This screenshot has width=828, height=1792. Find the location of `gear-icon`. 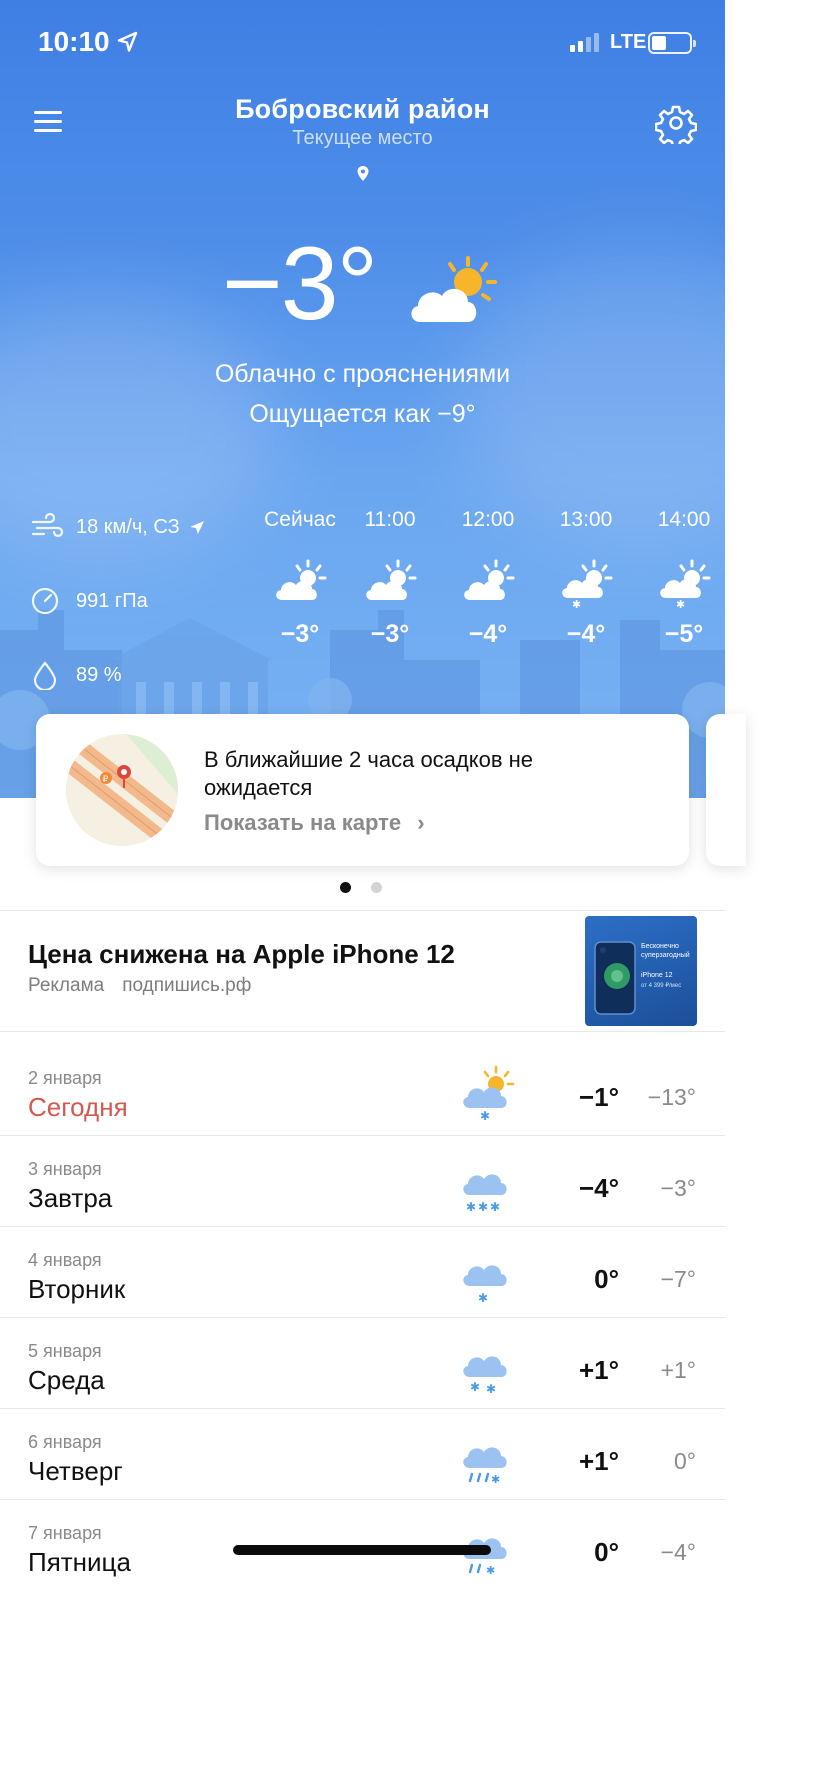

gear-icon is located at coordinates (676, 127).